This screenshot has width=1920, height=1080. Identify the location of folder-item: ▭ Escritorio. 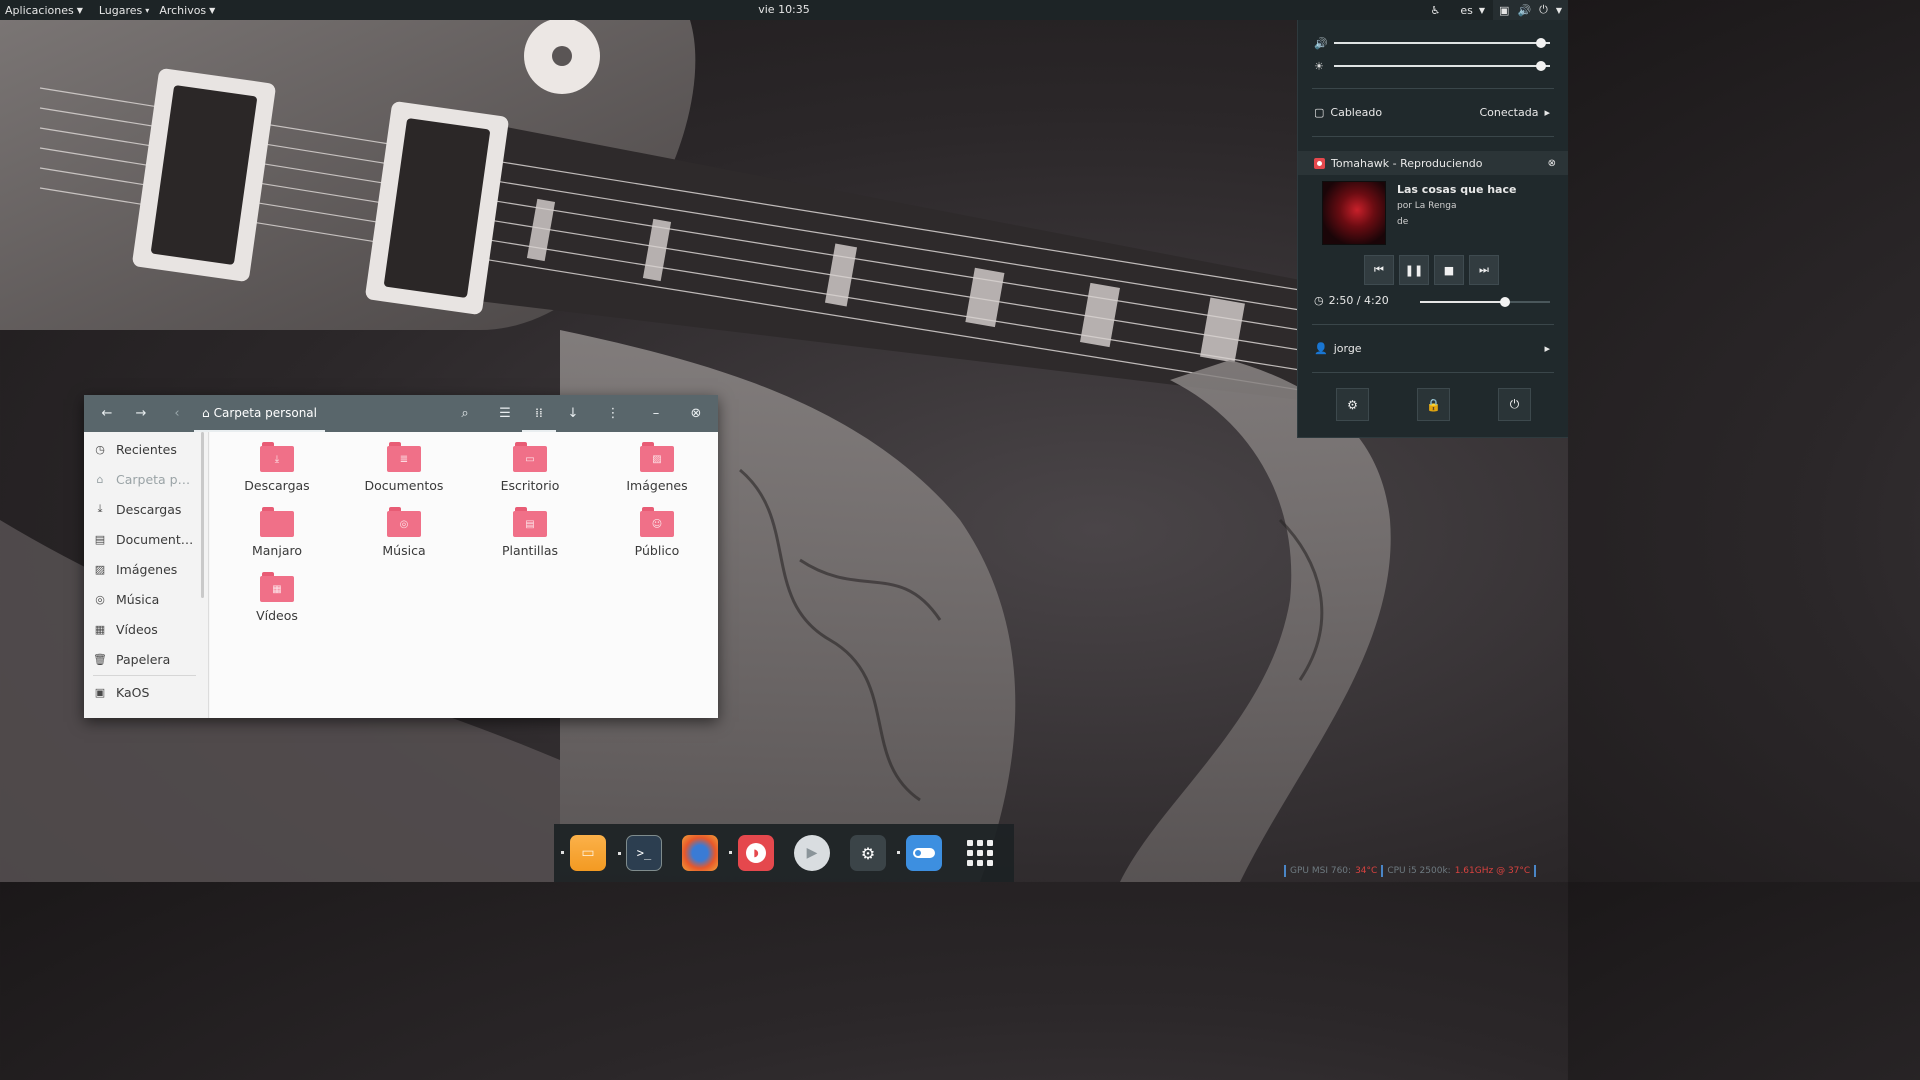
(530, 472).